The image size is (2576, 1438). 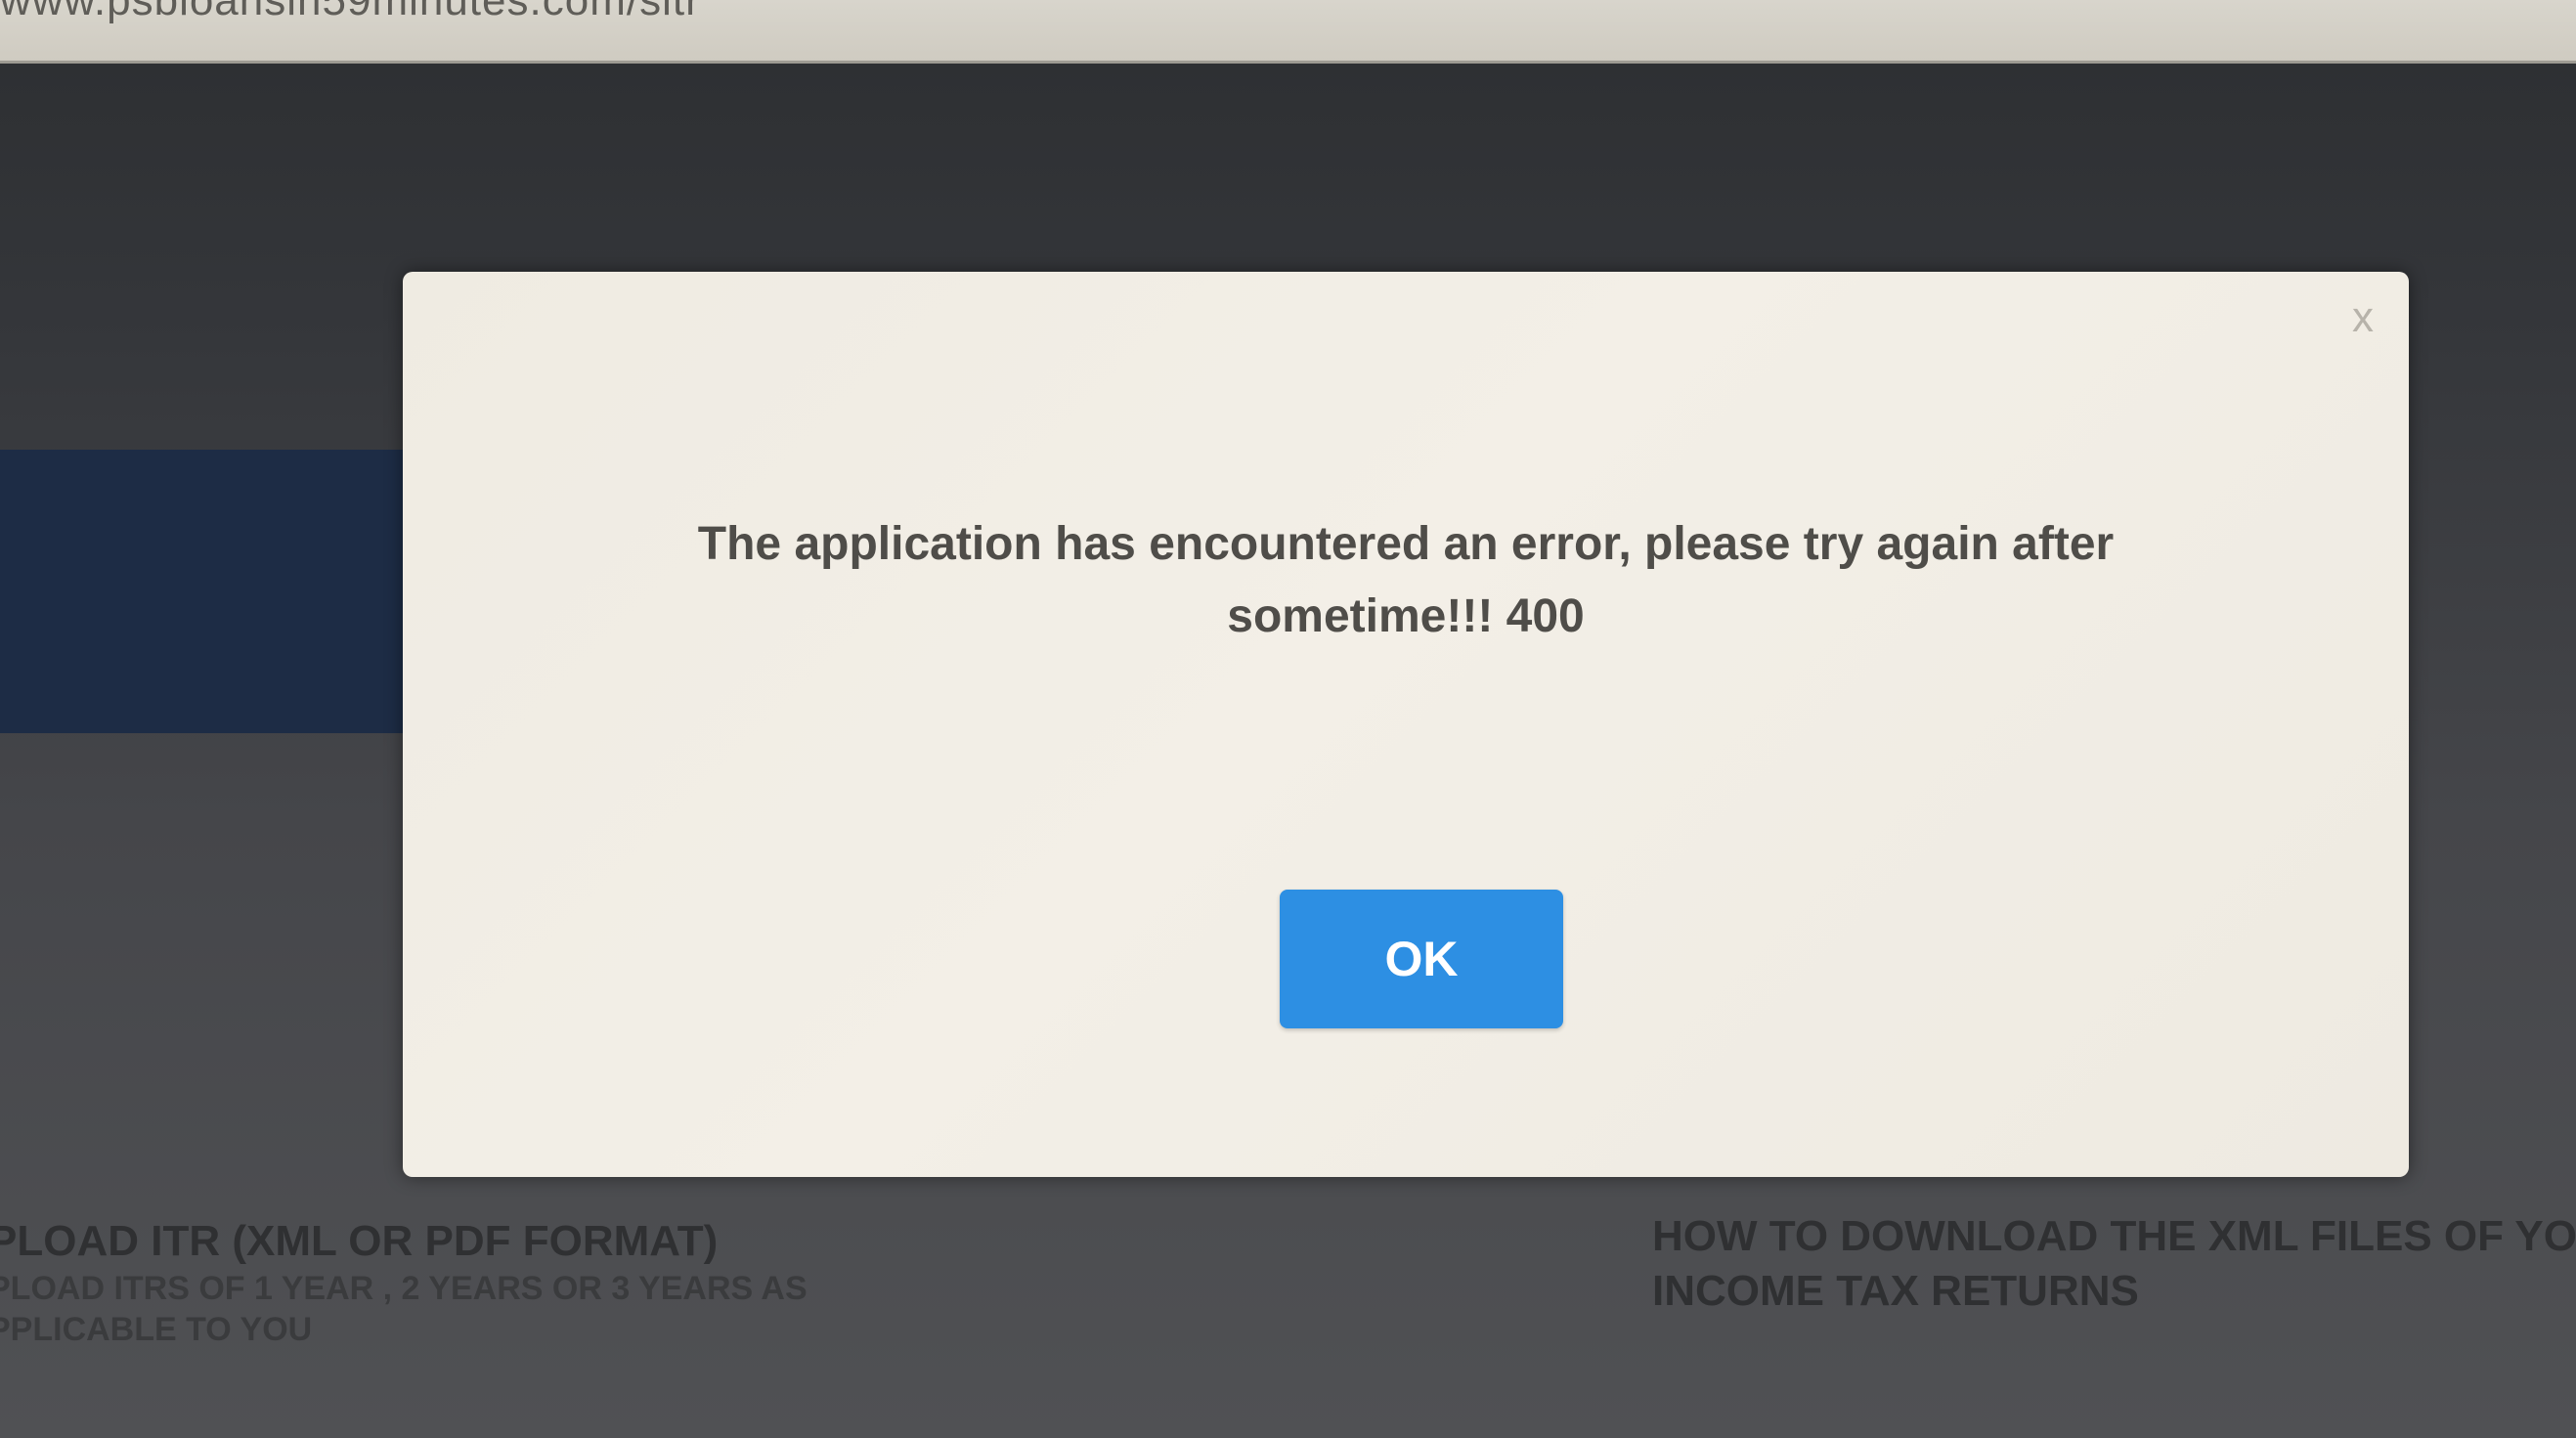 What do you see at coordinates (1421, 959) in the screenshot?
I see `ok-button: OK` at bounding box center [1421, 959].